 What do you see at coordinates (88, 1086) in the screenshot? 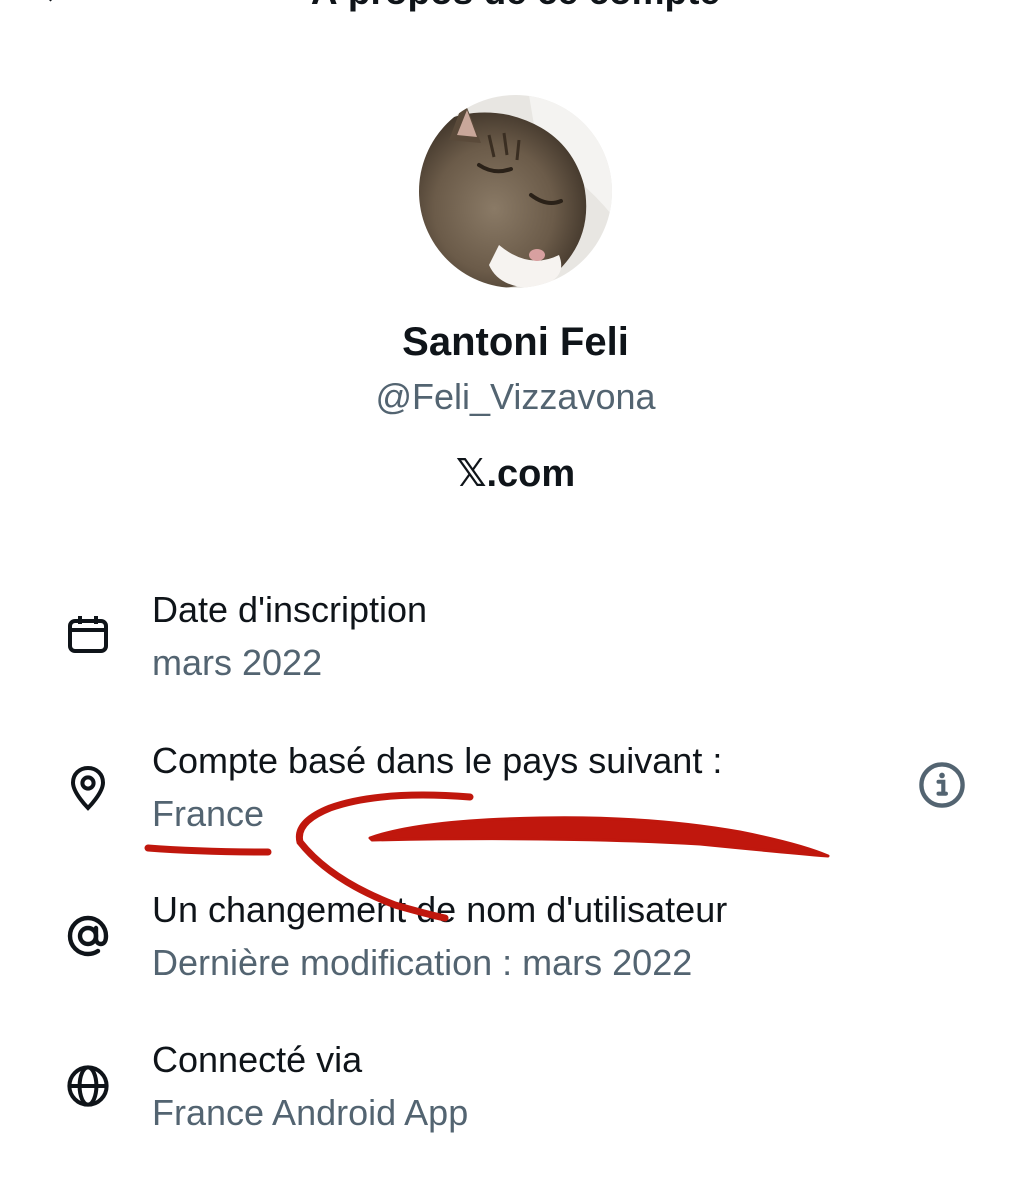
I see `globe-icon` at bounding box center [88, 1086].